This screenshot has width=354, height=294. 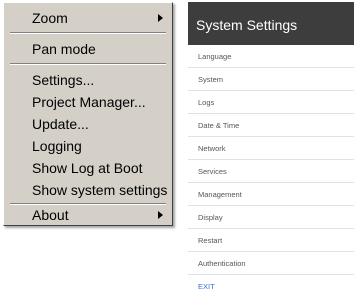 I want to click on menu-item-label: Zoom, so click(x=50, y=18).